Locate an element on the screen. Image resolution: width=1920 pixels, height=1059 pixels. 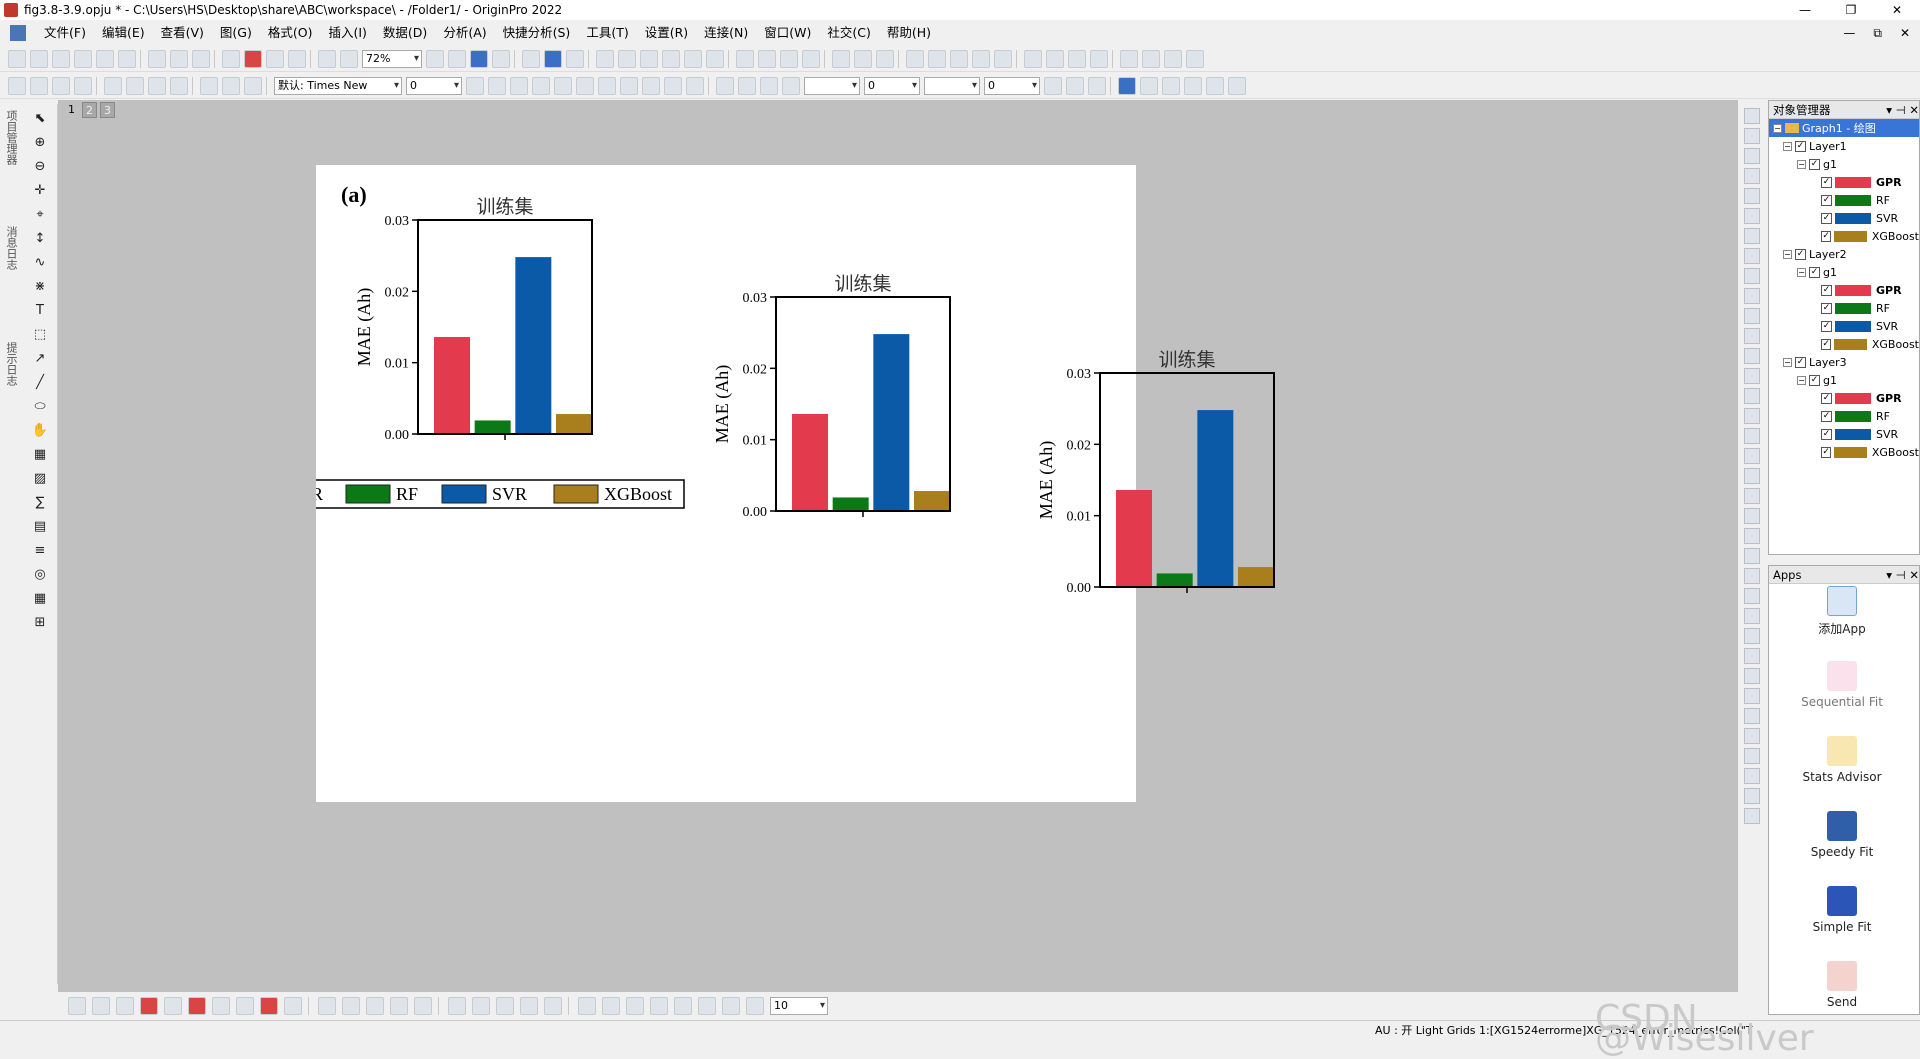
layer-tool-27-icon is located at coordinates (1752, 636).